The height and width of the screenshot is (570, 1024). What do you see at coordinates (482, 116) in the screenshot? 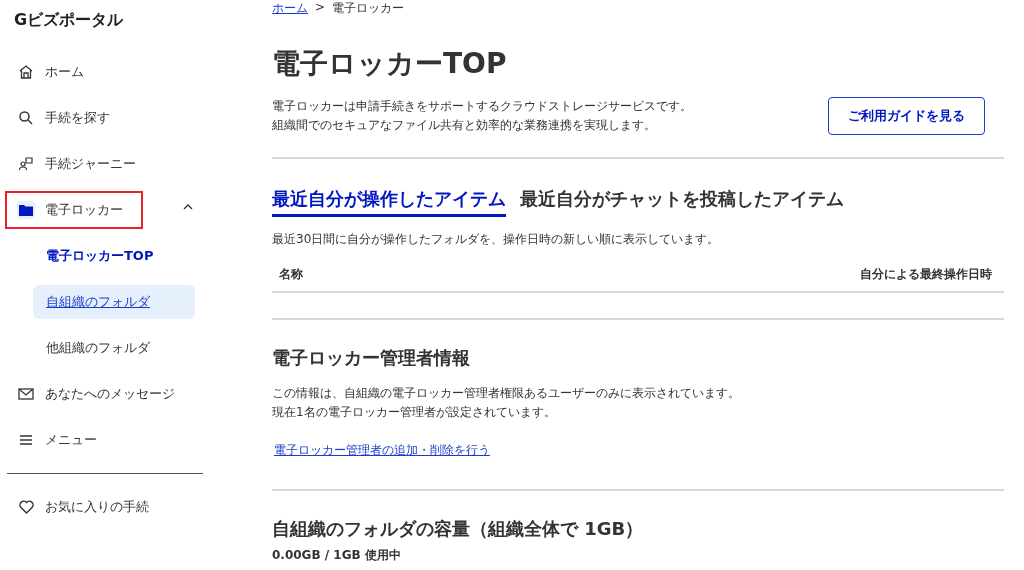
I see `page-description: 電子ロッカーは申請手続きをサポートするクラウドストレージサービスです。 組織間でのセキュアなファイル共有と効率的な業務連携を実現します。` at bounding box center [482, 116].